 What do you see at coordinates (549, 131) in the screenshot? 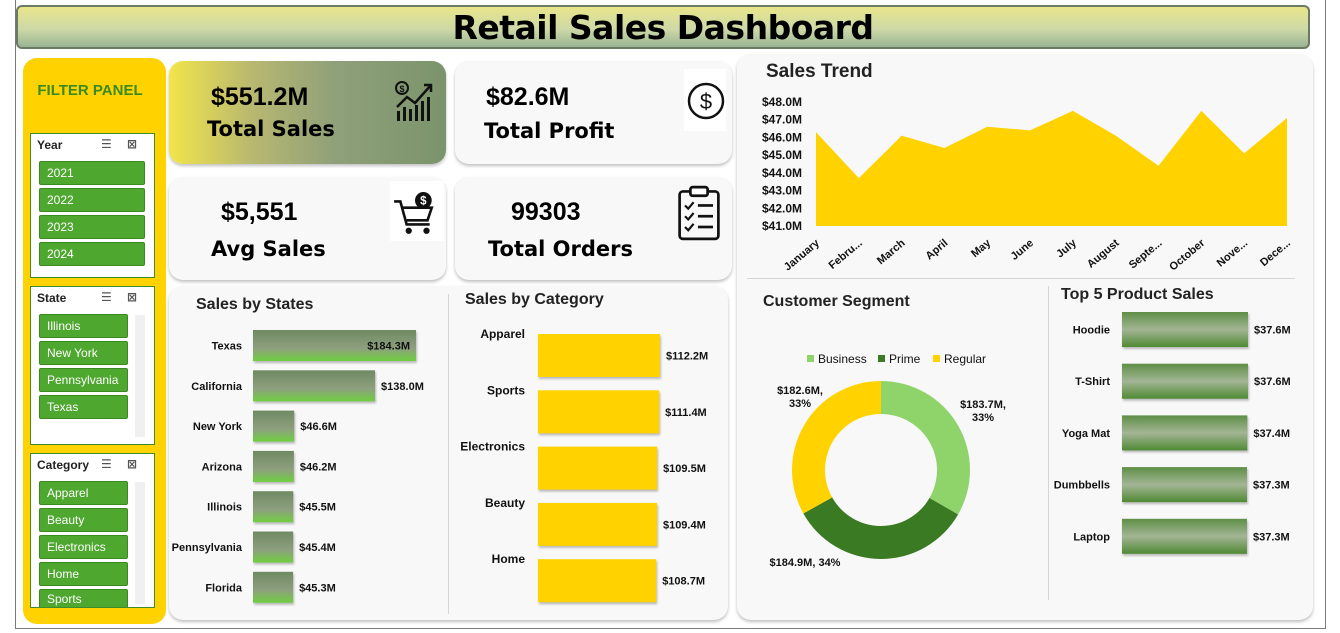
I see `total-profit-label: Total Profit` at bounding box center [549, 131].